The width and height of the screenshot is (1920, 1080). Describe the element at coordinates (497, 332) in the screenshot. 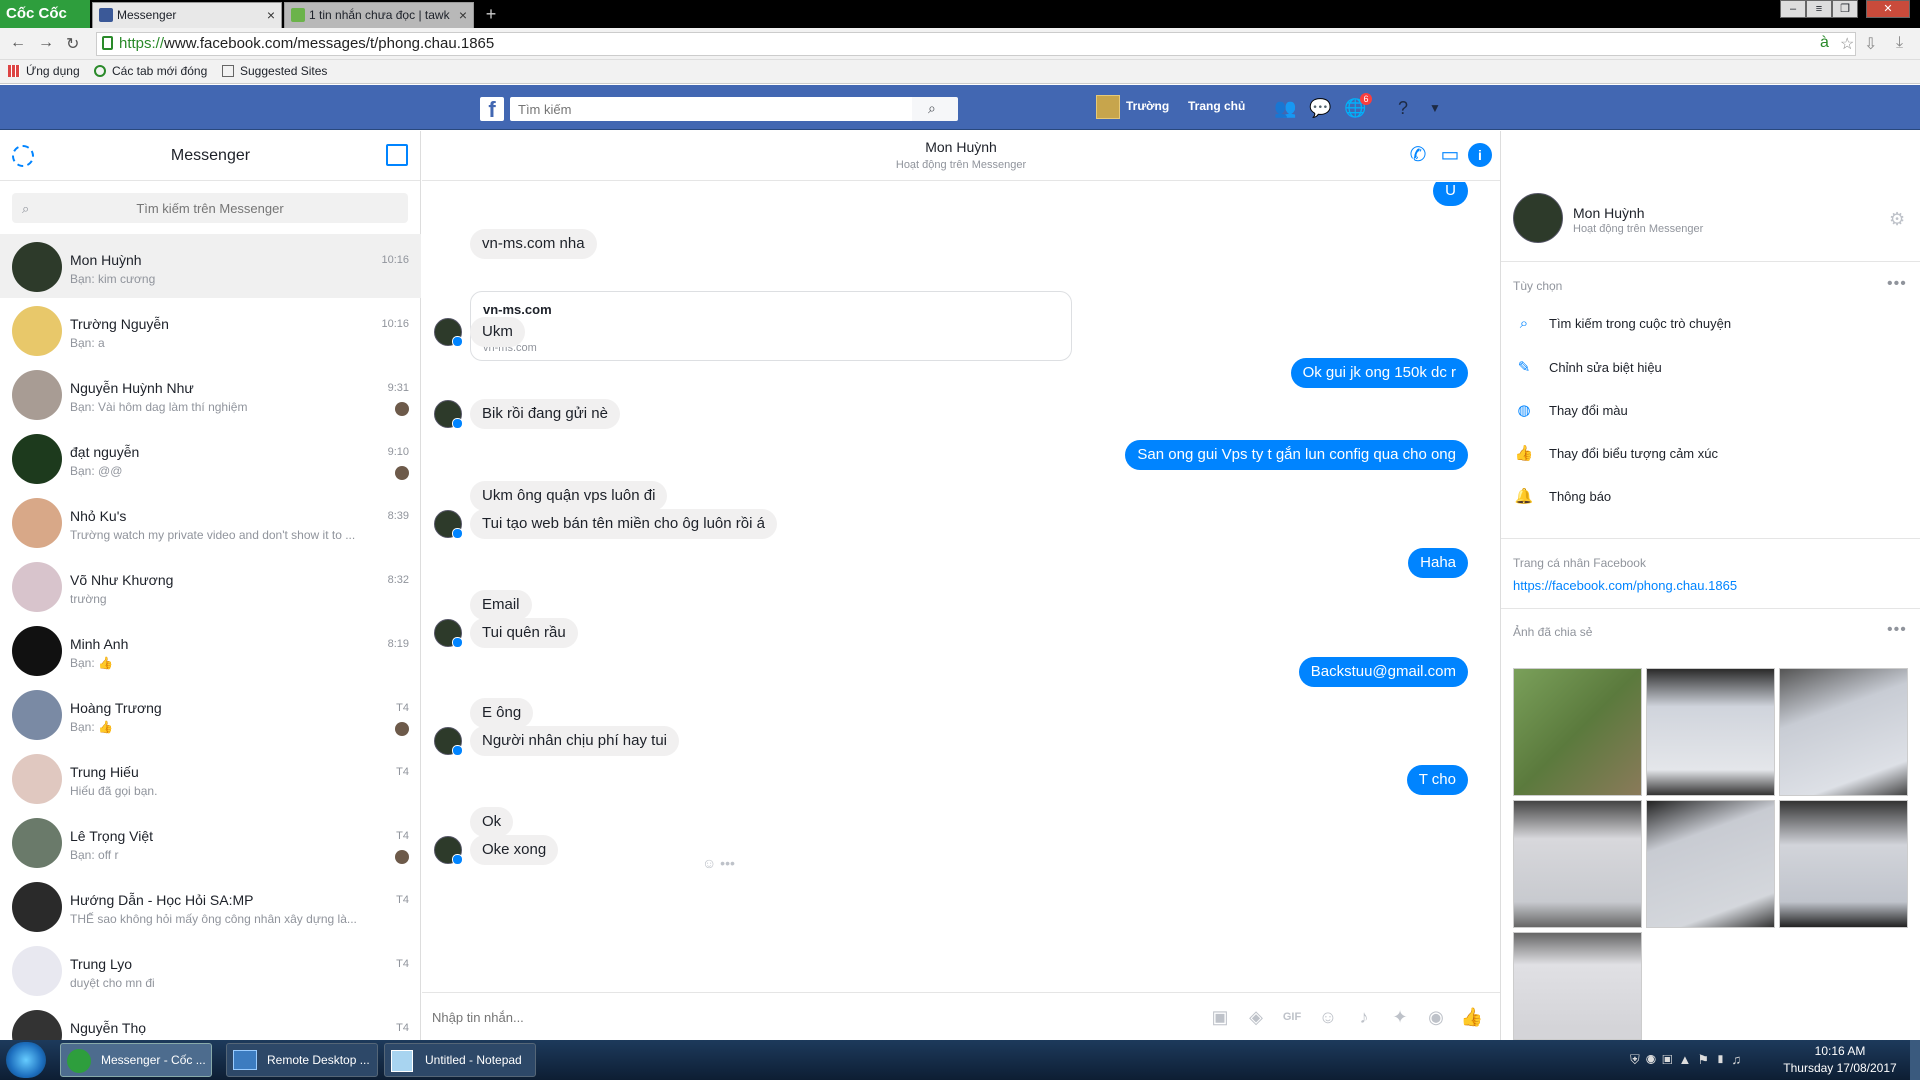

I see `received-message-bubble: Ukm` at that location.